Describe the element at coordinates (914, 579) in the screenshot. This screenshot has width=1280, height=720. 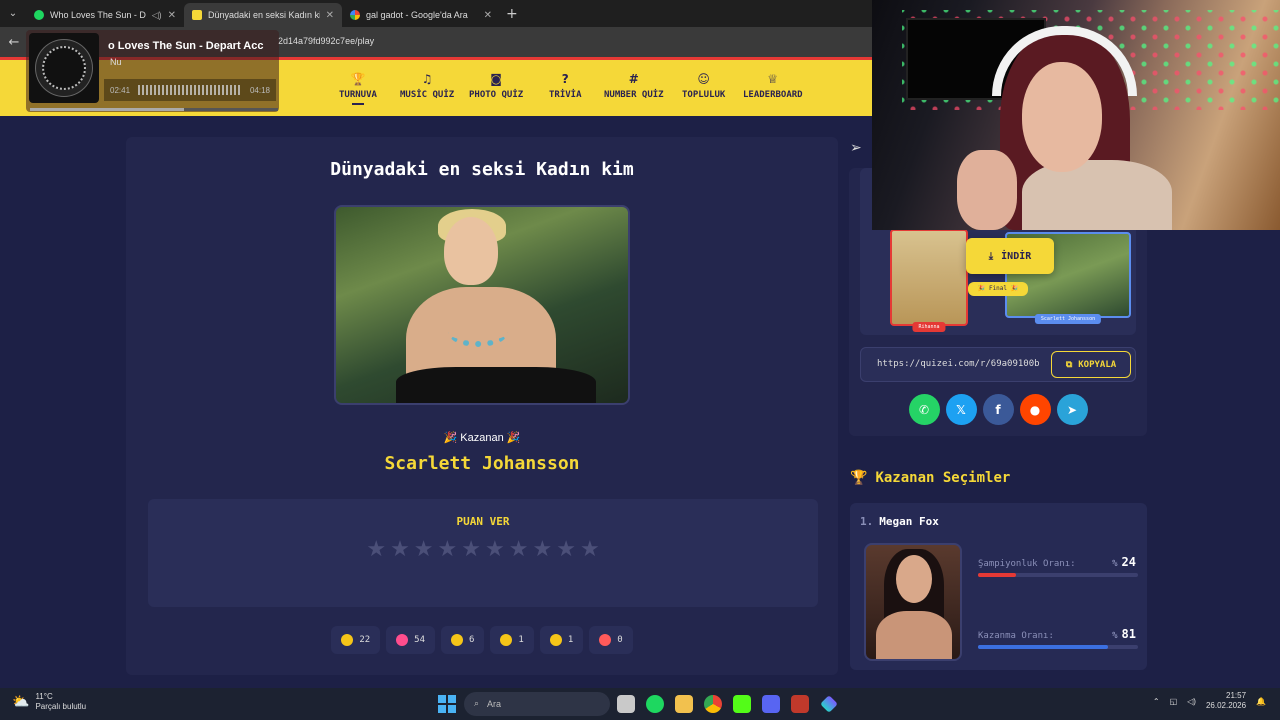
I see `photo-face` at that location.